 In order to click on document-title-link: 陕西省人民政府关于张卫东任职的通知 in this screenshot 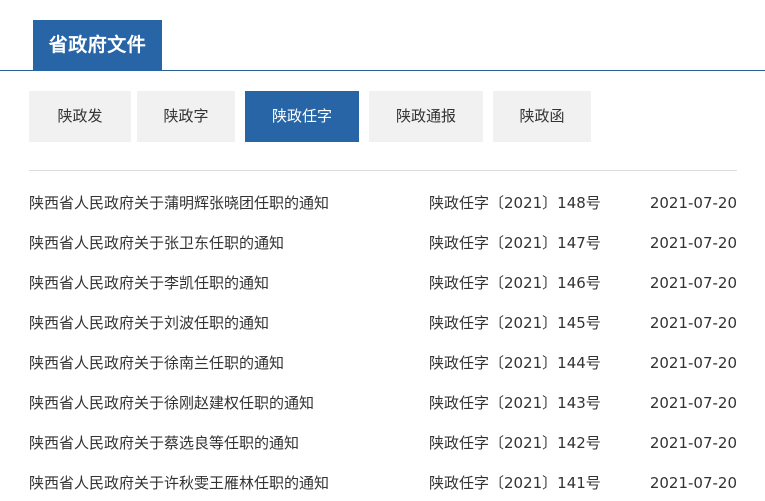, I will do `click(156, 243)`.